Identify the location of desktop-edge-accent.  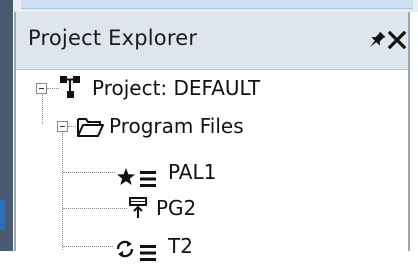
(2, 215).